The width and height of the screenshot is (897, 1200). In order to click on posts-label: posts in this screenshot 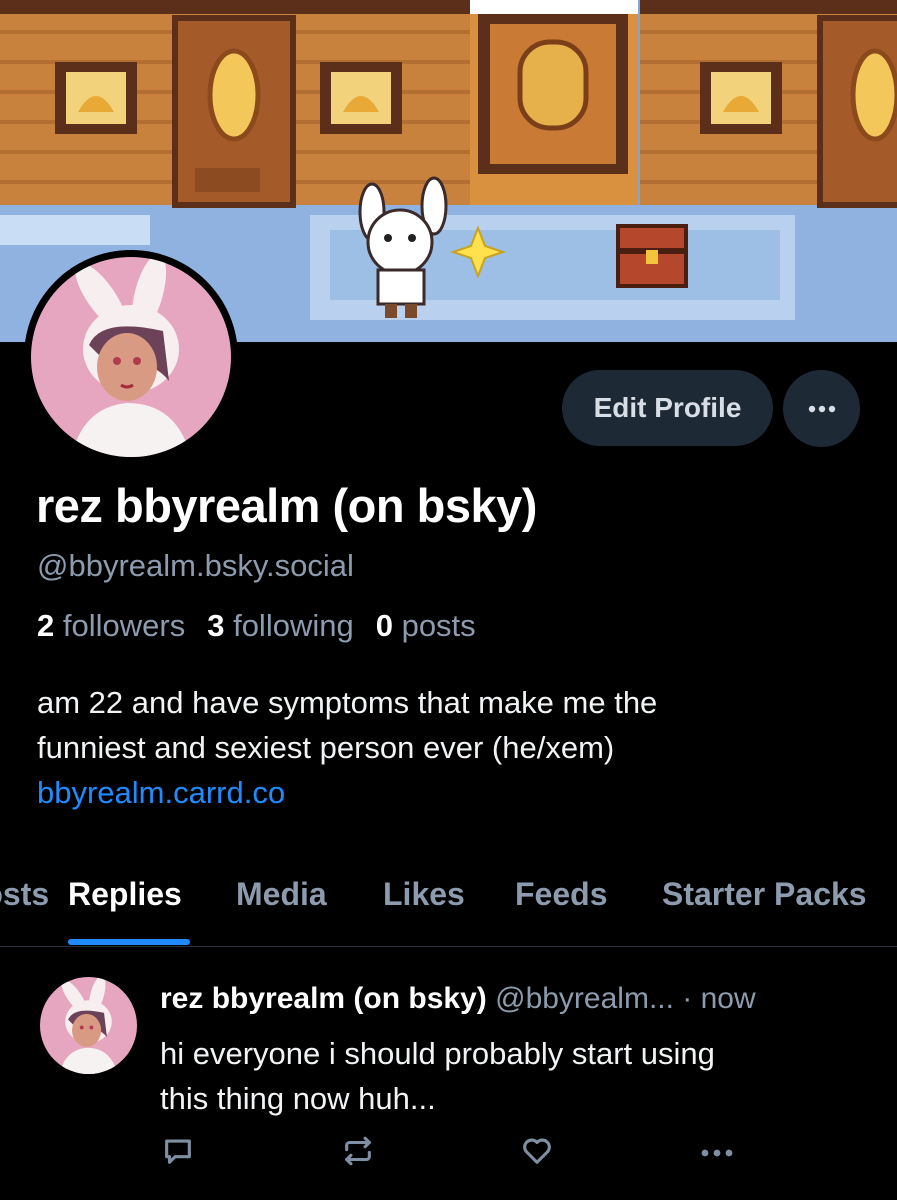, I will do `click(438, 625)`.